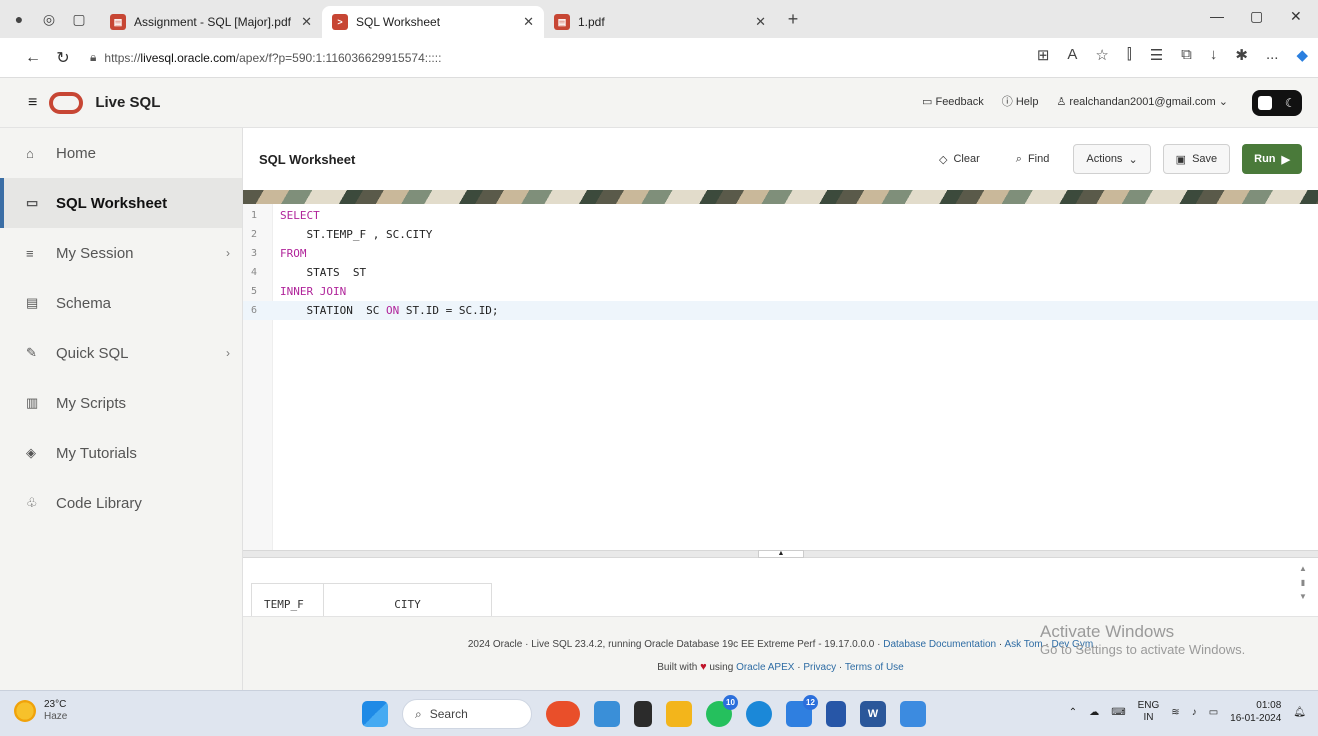 The image size is (1318, 736). What do you see at coordinates (1118, 712) in the screenshot?
I see `keyboard-icon: ⌨` at bounding box center [1118, 712].